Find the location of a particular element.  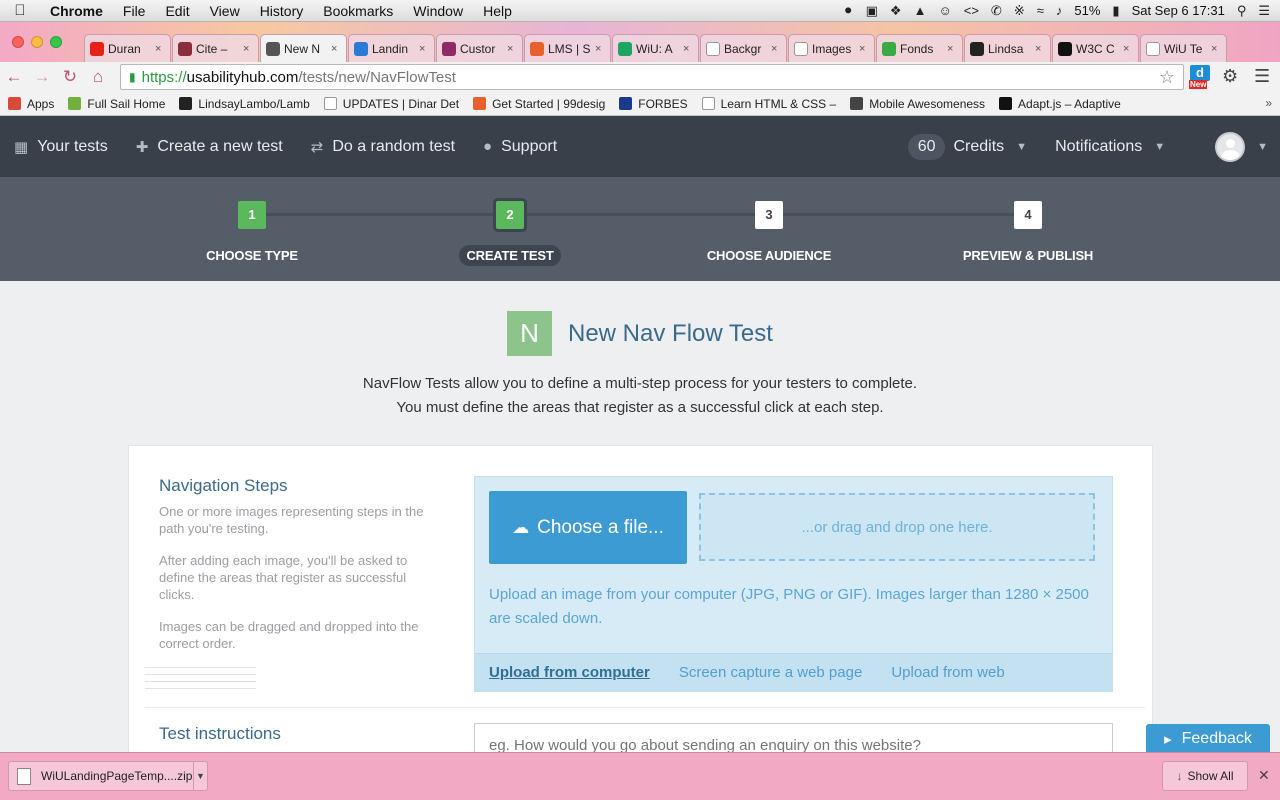

menu-app-name: Chrome is located at coordinates (76, 11).